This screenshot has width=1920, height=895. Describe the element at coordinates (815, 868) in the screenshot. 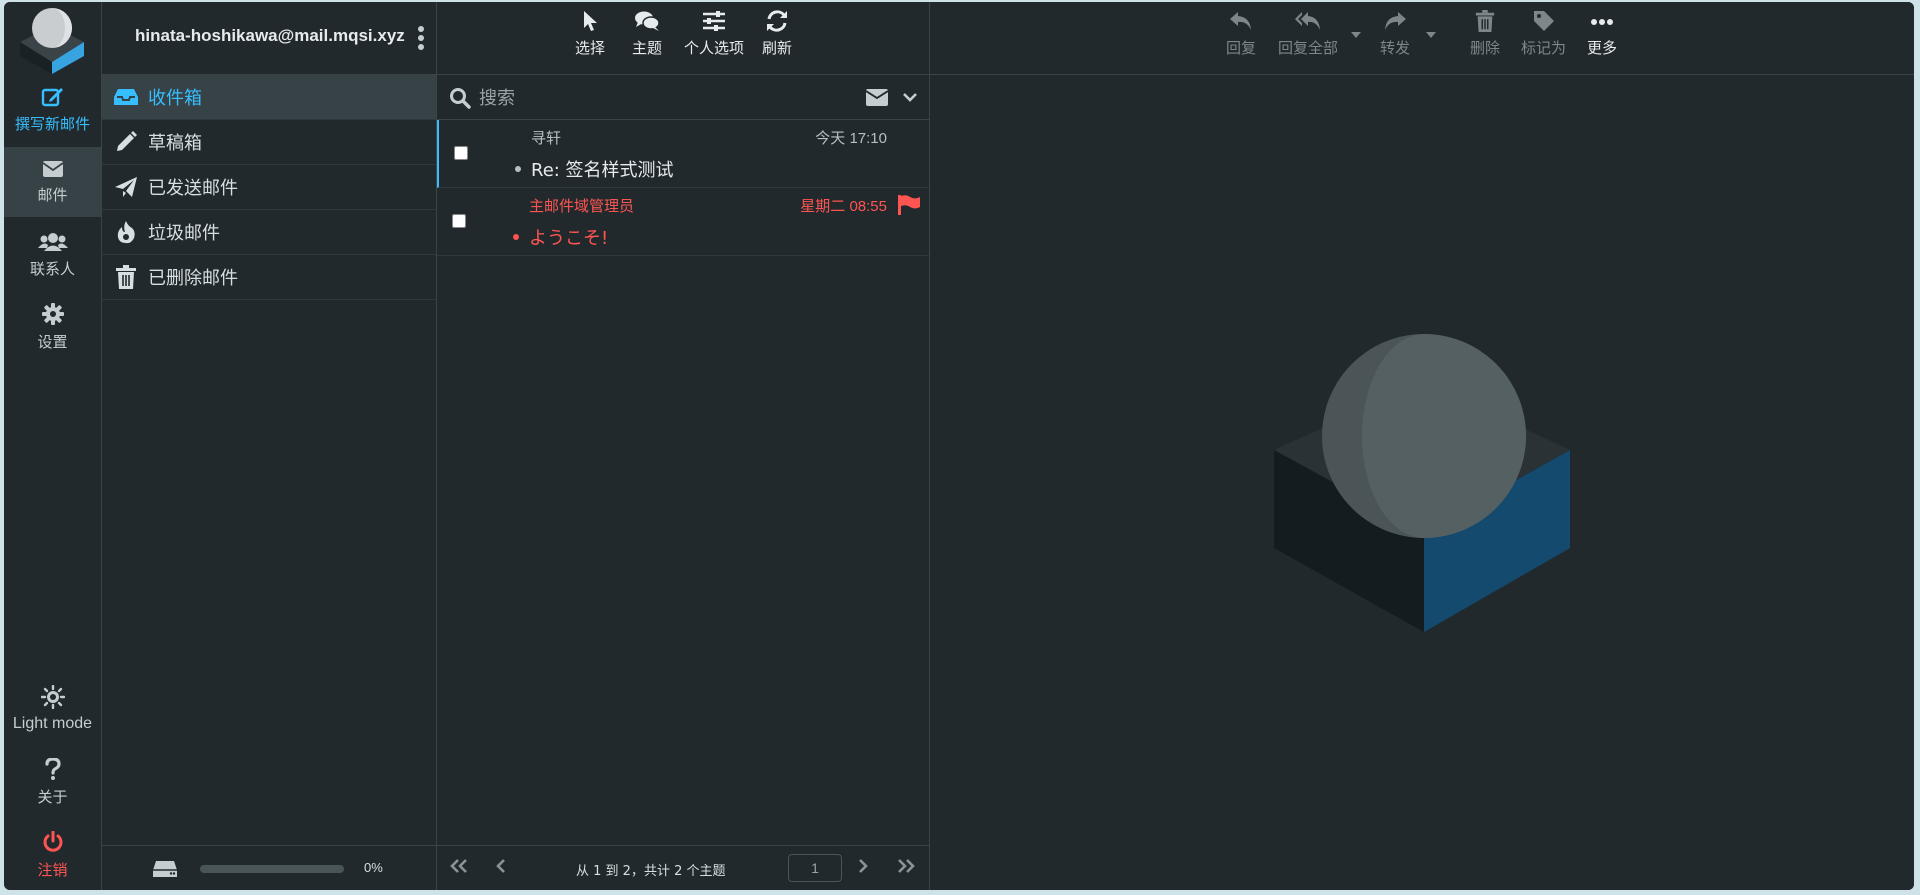

I see `page-number-input: 1` at that location.